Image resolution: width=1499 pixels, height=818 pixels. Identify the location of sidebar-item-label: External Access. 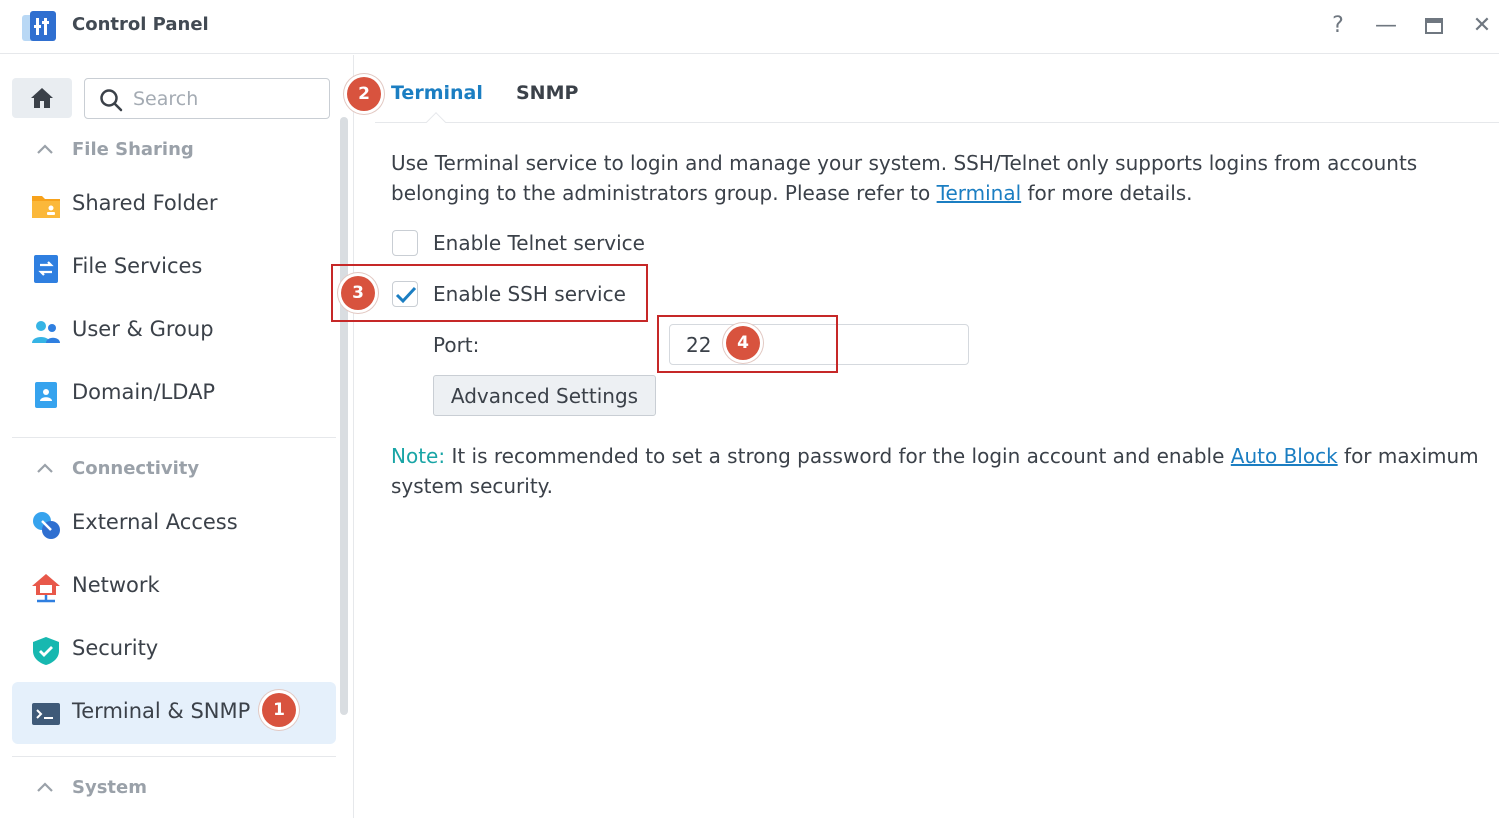
(155, 522).